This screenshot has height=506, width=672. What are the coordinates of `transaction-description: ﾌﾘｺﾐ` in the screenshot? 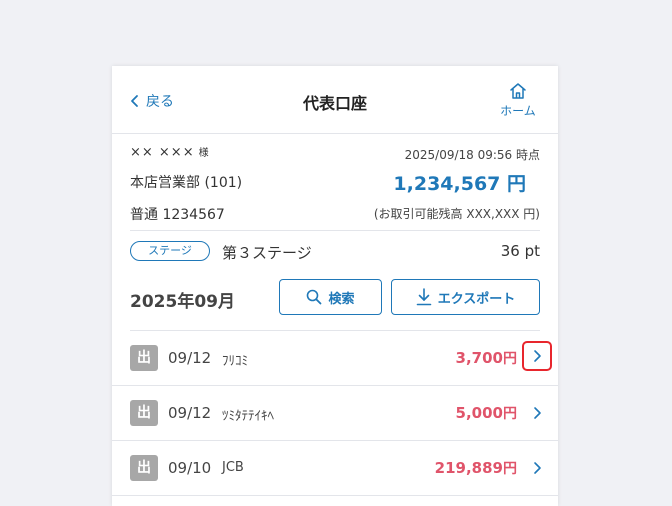 It's located at (235, 361).